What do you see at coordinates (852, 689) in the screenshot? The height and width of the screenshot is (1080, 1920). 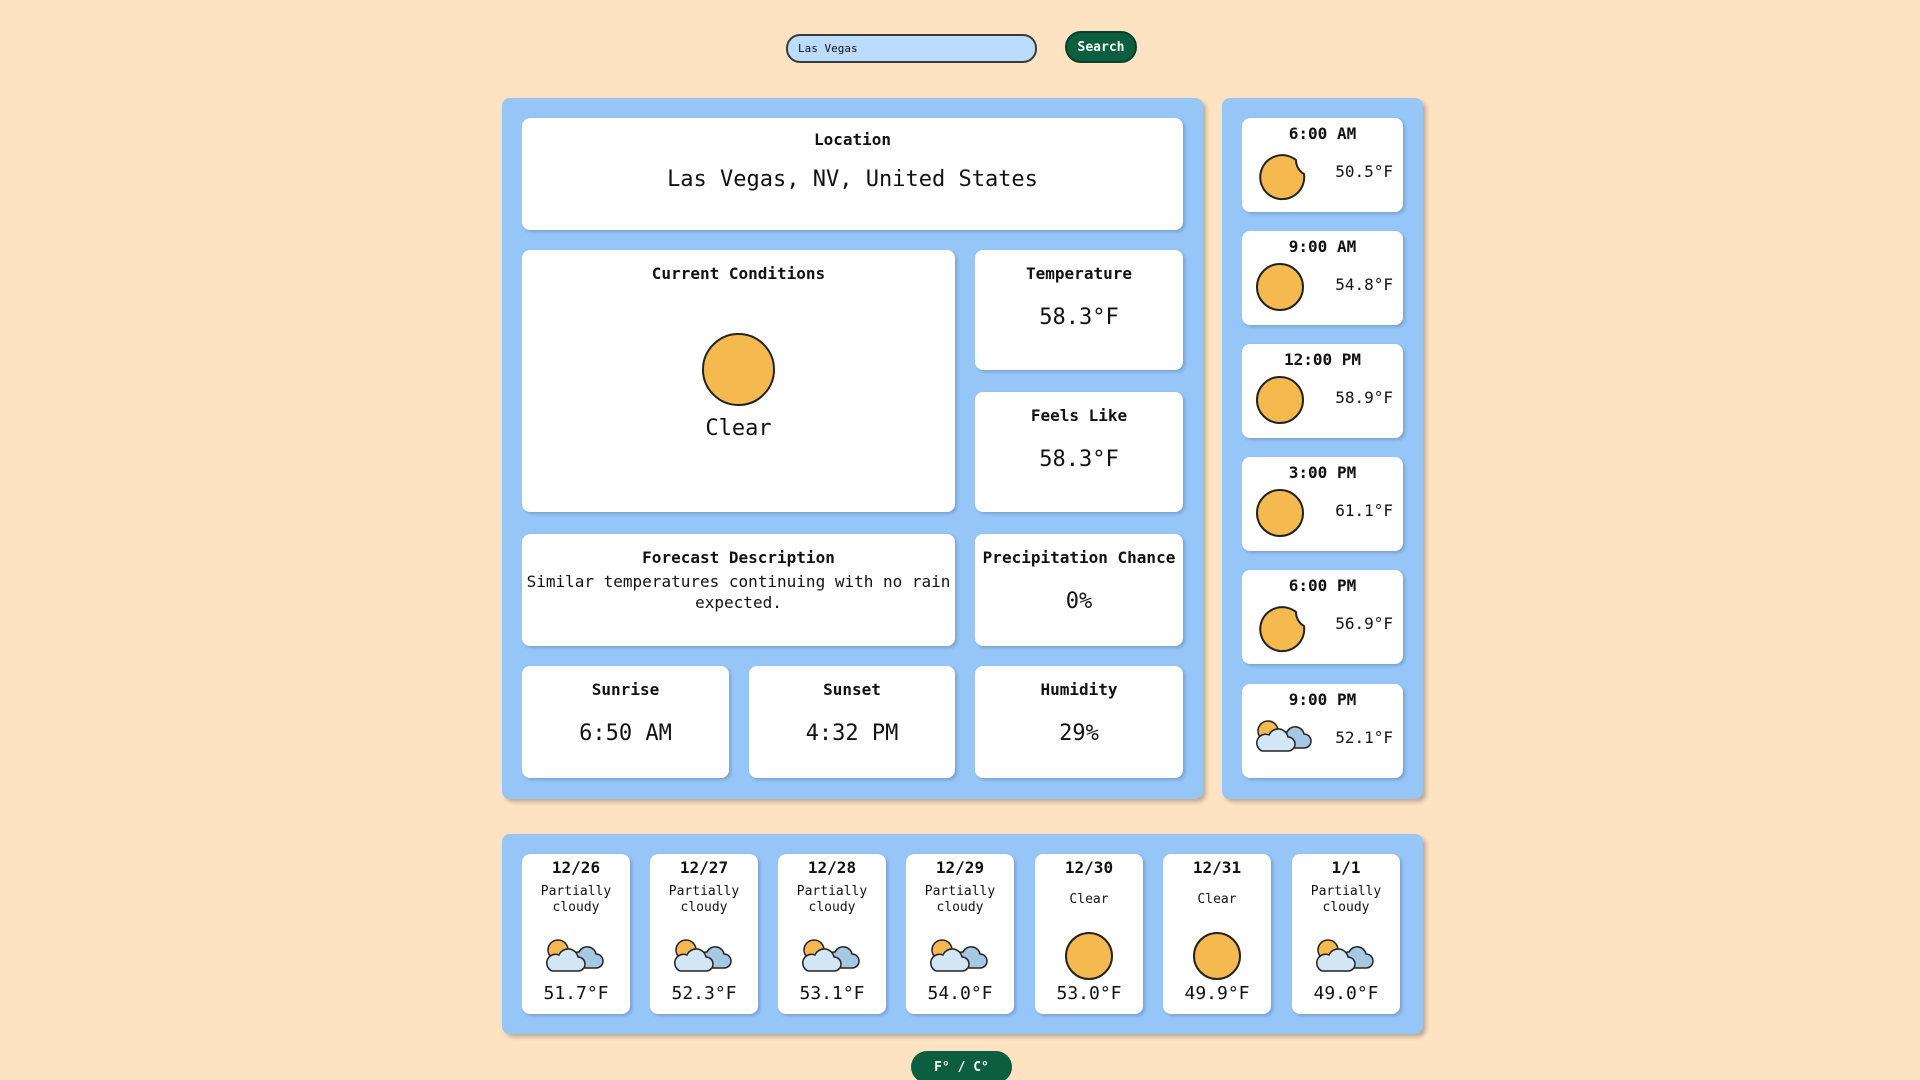 I see `sunset-title: Sunset` at bounding box center [852, 689].